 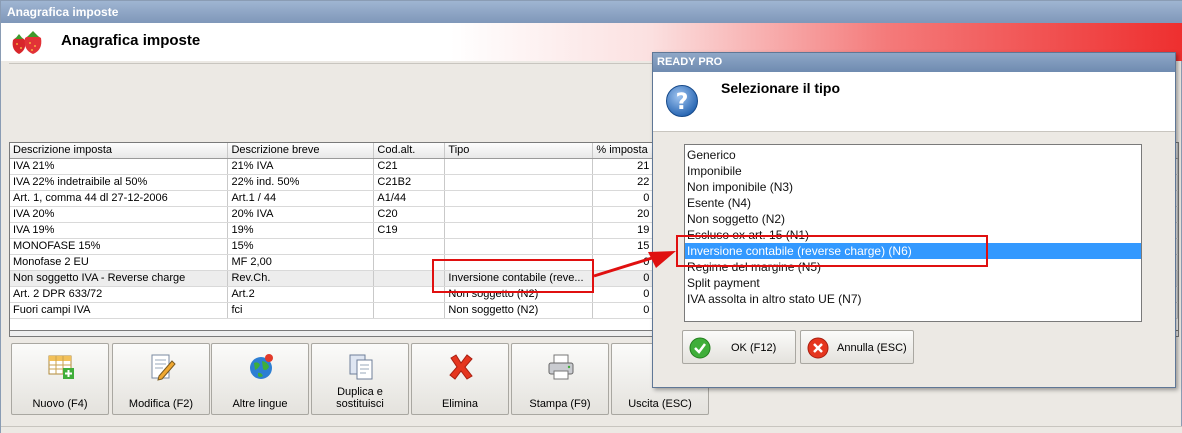 What do you see at coordinates (623, 214) in the screenshot?
I see `cell: 20` at bounding box center [623, 214].